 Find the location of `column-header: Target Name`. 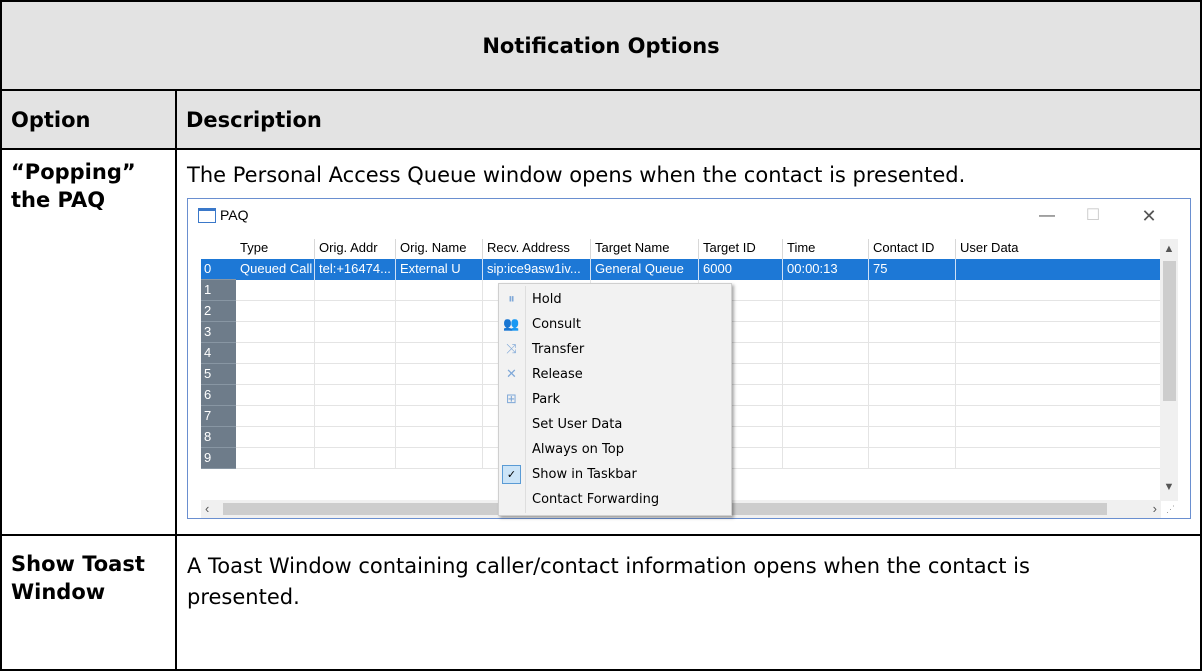

column-header: Target Name is located at coordinates (645, 249).